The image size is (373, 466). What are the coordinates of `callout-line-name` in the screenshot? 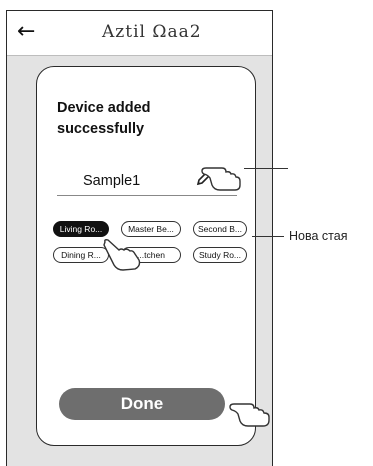 It's located at (266, 168).